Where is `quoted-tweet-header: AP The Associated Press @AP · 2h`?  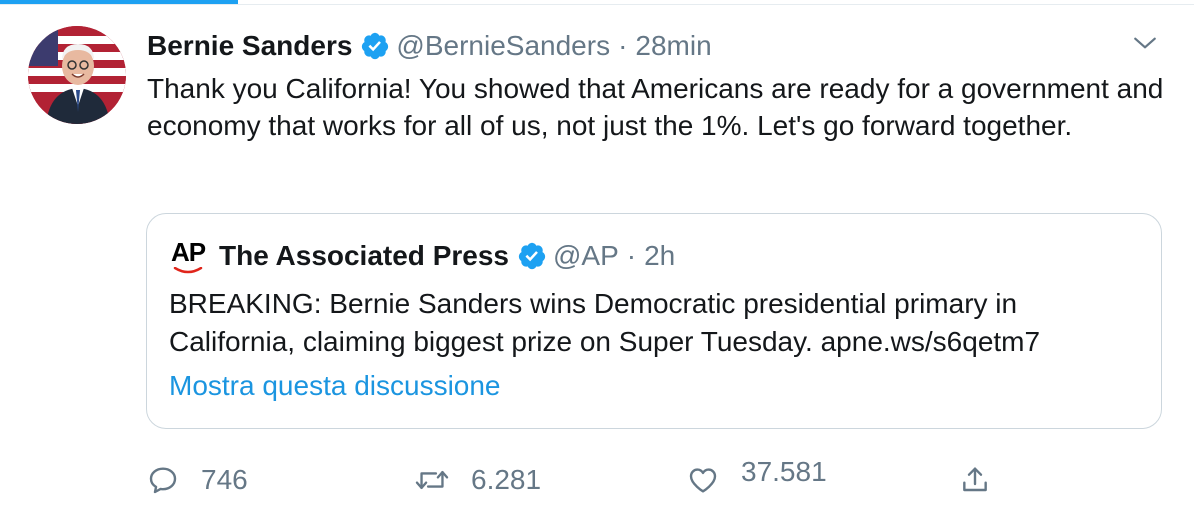
quoted-tweet-header: AP The Associated Press @AP · 2h is located at coordinates (422, 256).